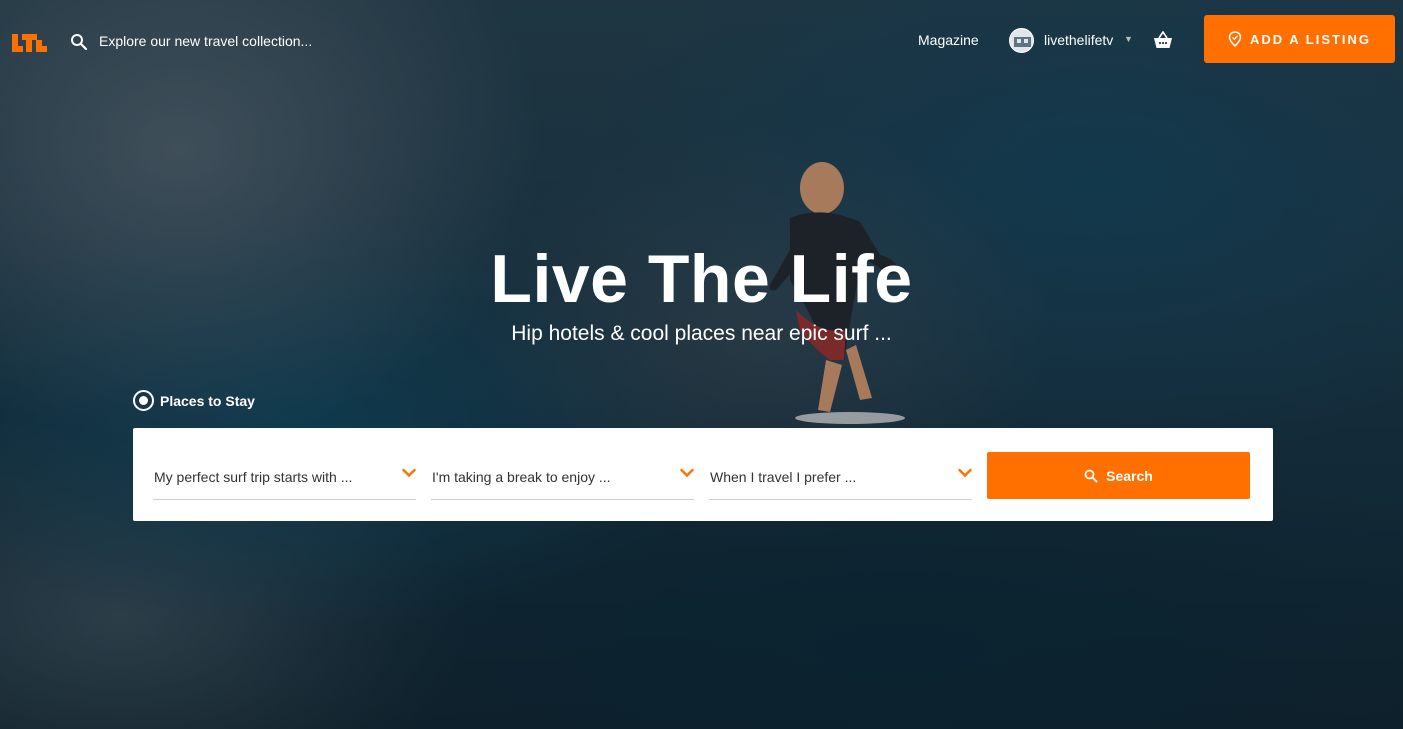 The width and height of the screenshot is (1403, 729). I want to click on avatar, so click(1021, 40).